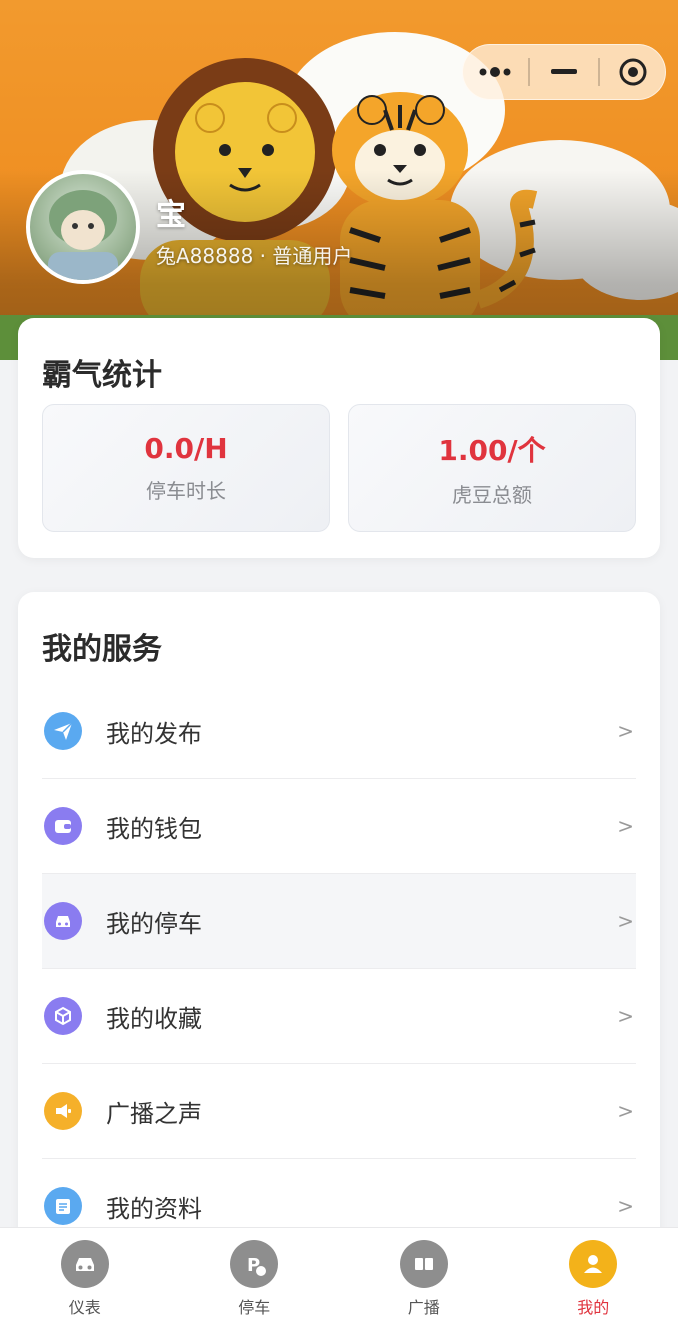 The width and height of the screenshot is (678, 1322). I want to click on services-title: 我的服务, so click(102, 649).